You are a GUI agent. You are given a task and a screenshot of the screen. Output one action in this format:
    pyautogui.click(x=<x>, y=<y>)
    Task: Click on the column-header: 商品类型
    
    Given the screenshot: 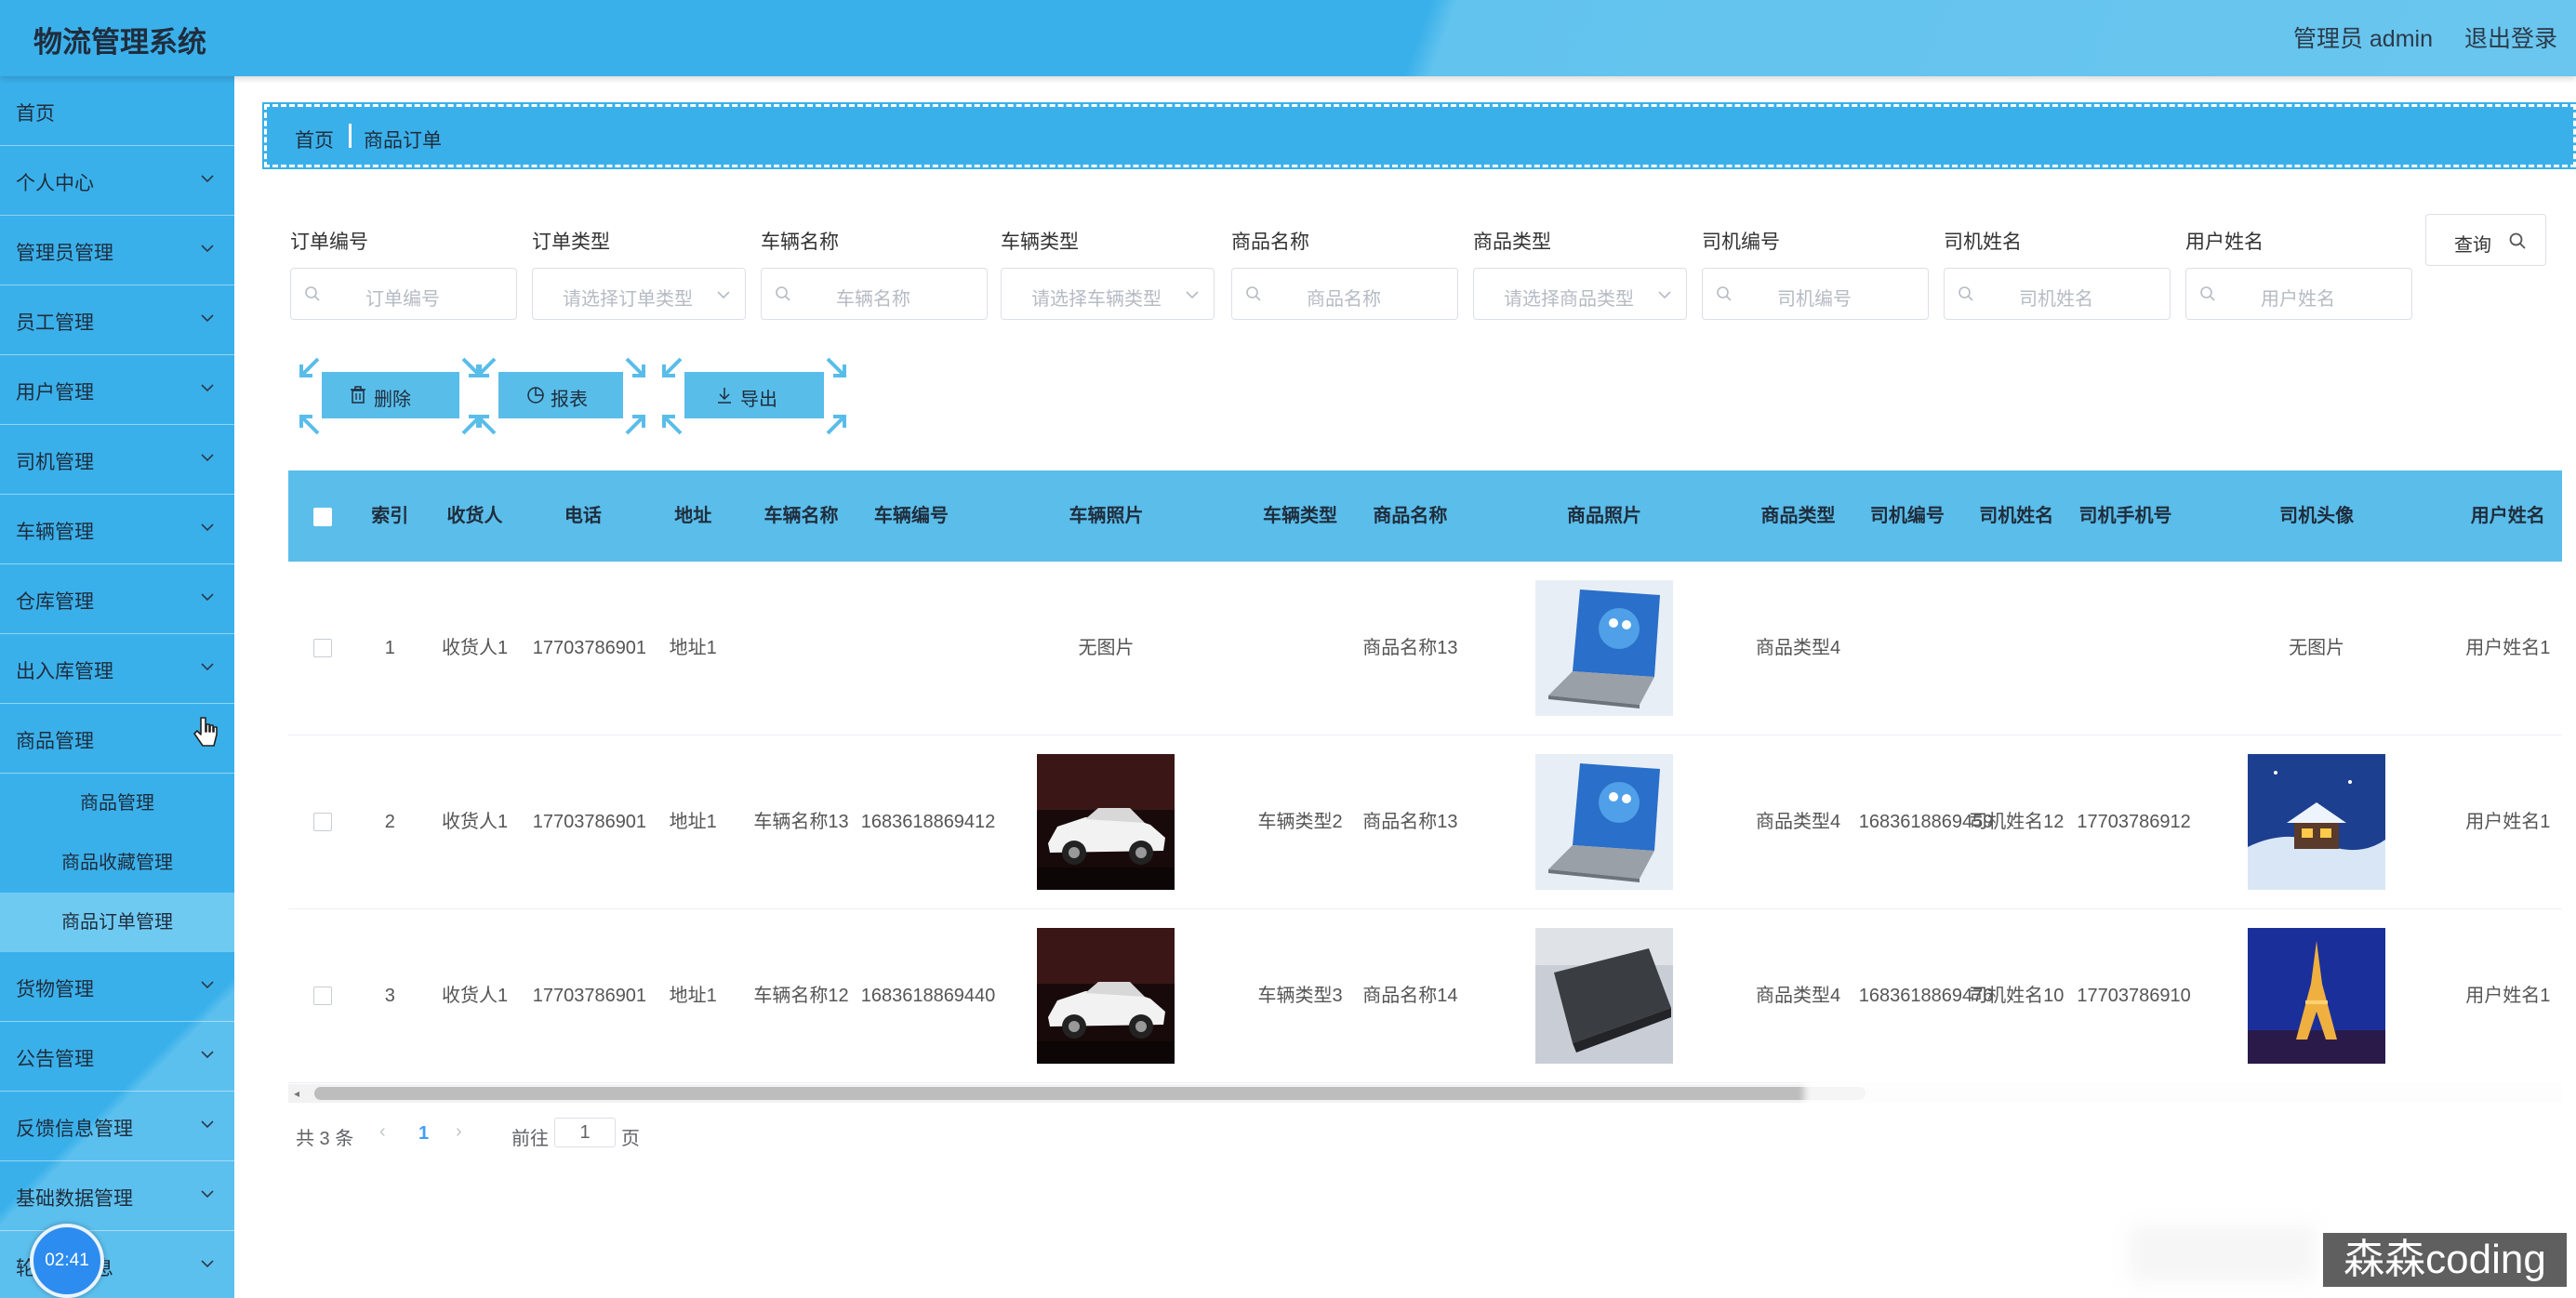 What is the action you would take?
    pyautogui.click(x=1798, y=516)
    